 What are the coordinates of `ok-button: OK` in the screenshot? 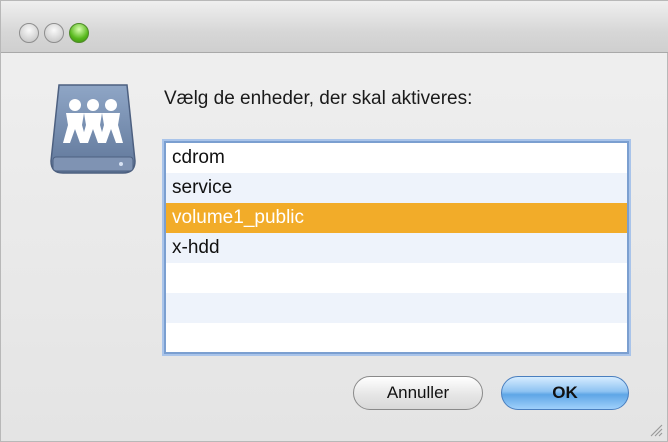 It's located at (565, 393).